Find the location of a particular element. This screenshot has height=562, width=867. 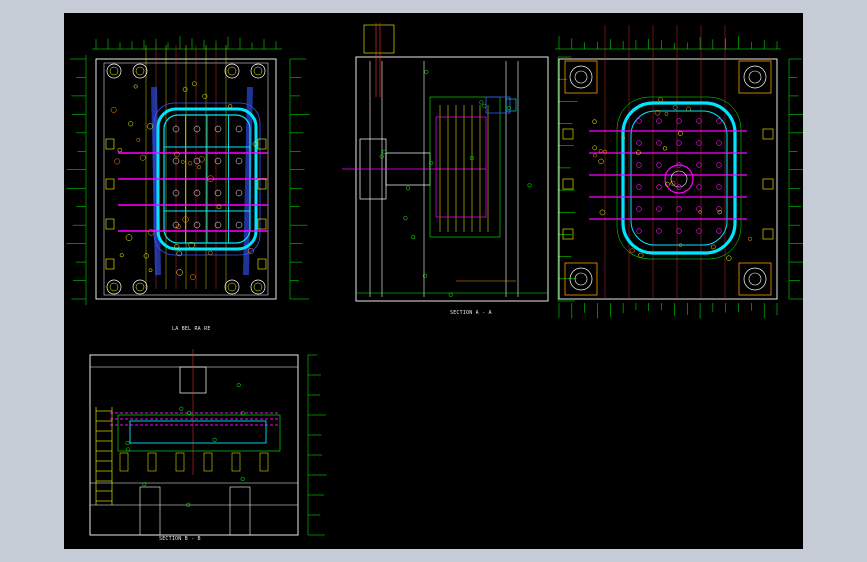

cavity-outline is located at coordinates (679, 178).